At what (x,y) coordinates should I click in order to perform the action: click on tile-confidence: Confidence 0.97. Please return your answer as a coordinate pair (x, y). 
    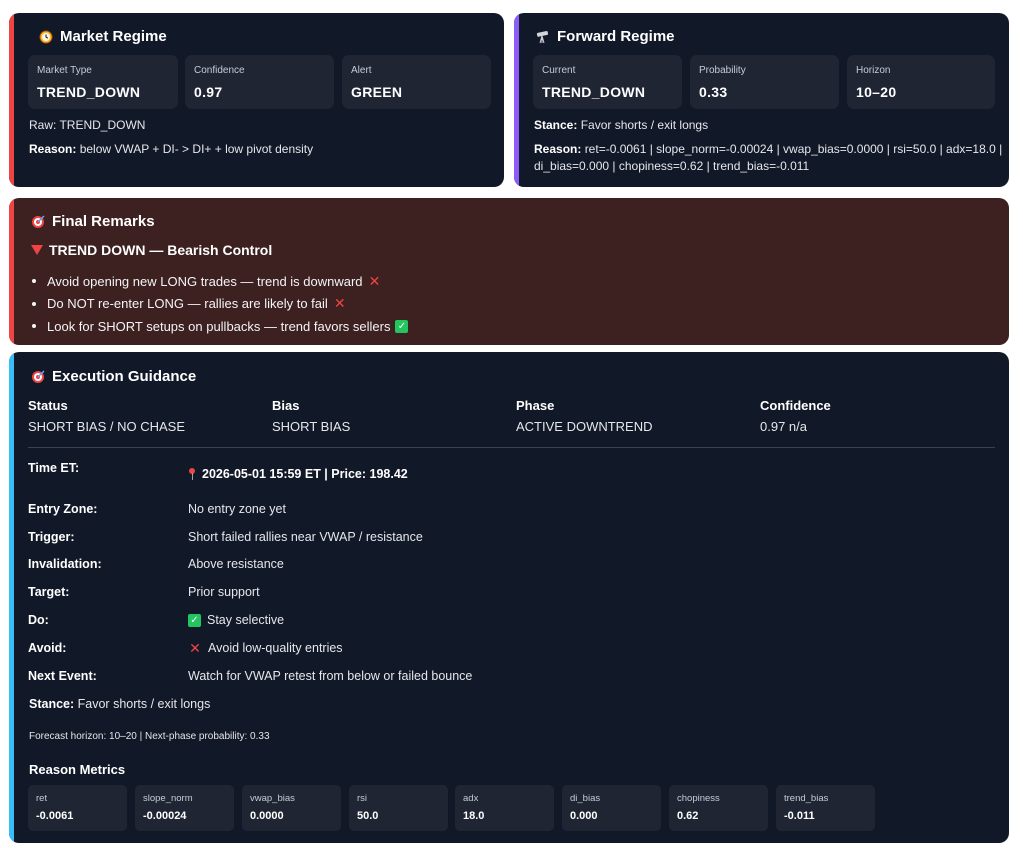
    Looking at the image, I should click on (259, 82).